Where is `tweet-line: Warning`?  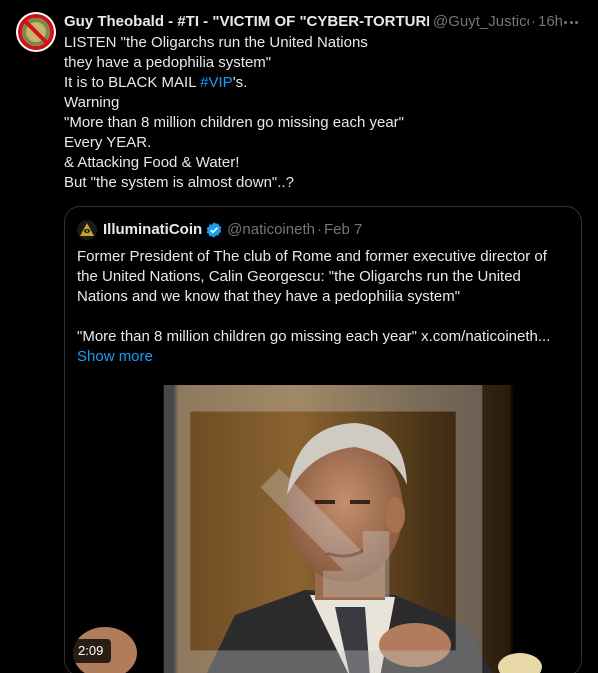 tweet-line: Warning is located at coordinates (92, 102).